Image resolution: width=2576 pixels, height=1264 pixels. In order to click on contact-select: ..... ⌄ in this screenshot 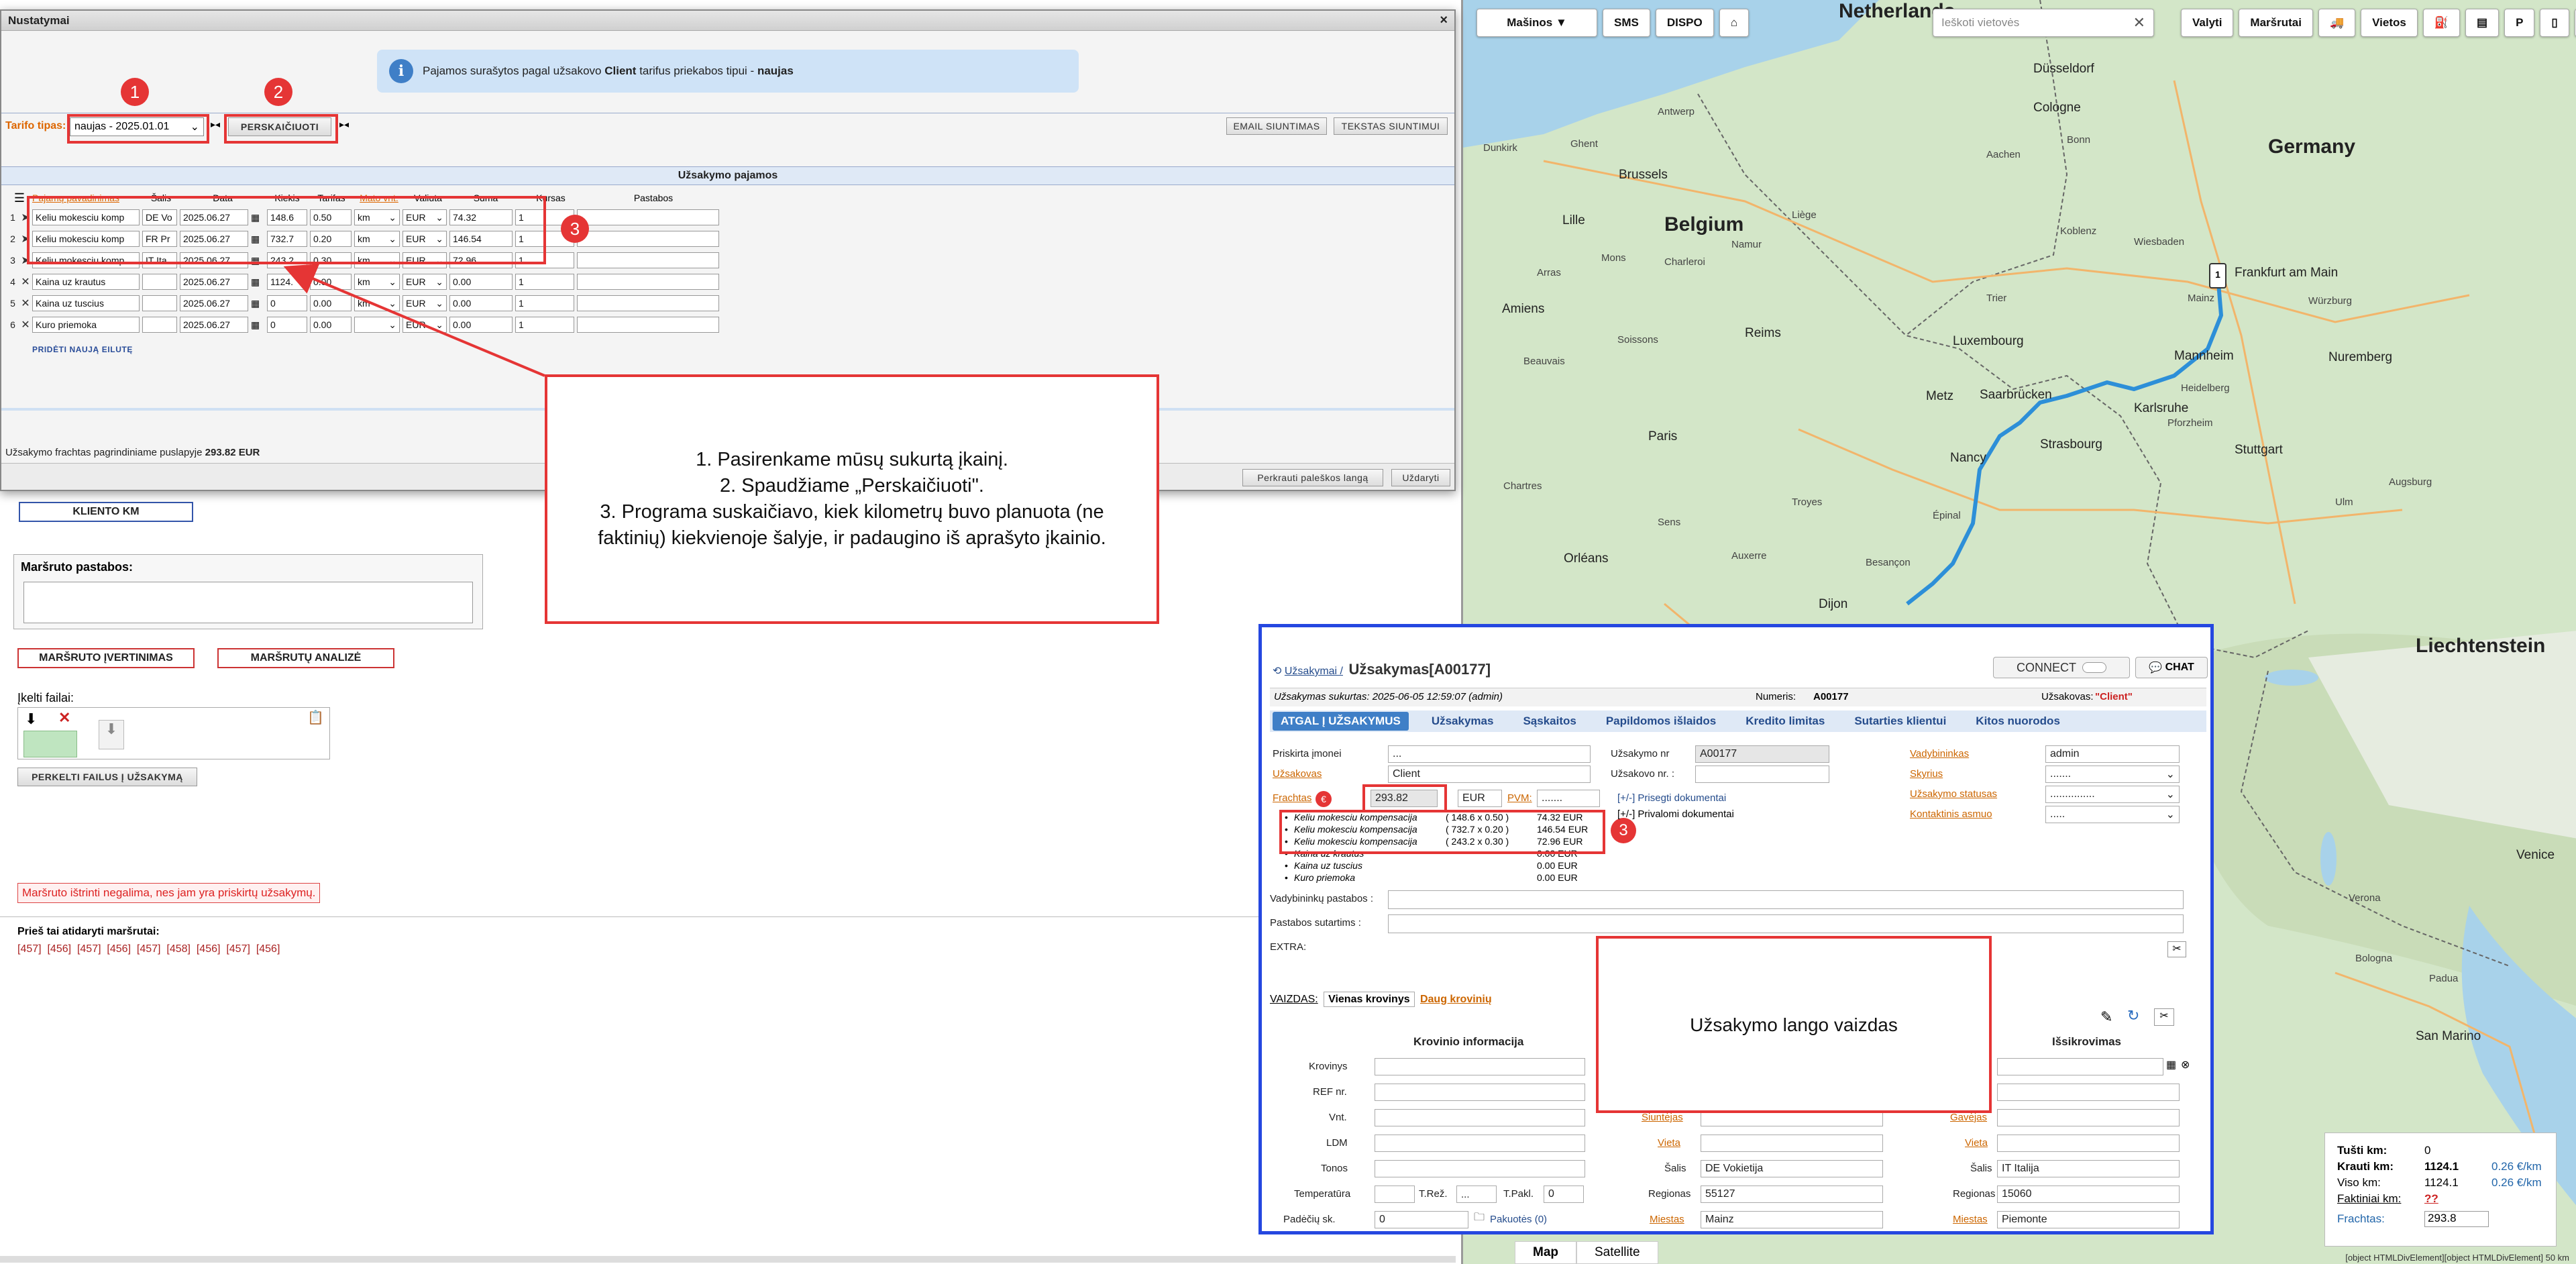, I will do `click(2112, 814)`.